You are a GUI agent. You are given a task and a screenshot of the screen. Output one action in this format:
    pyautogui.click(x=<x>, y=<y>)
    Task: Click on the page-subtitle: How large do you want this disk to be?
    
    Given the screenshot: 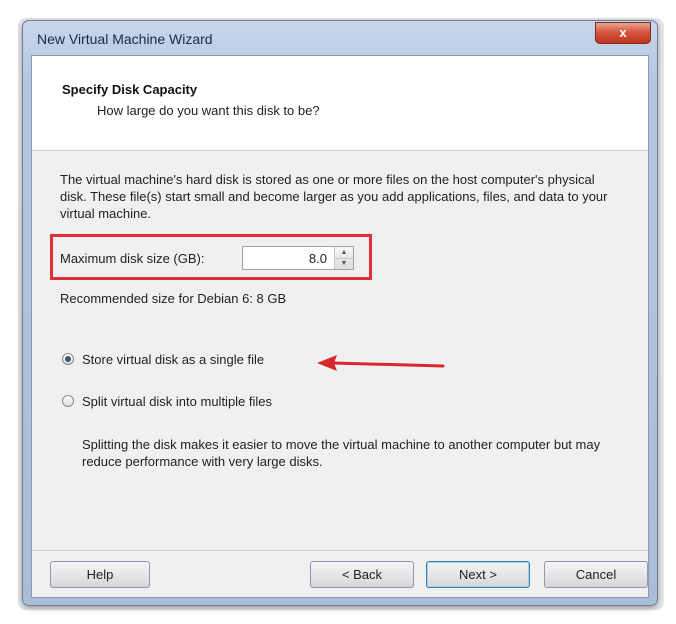 What is the action you would take?
    pyautogui.click(x=208, y=110)
    